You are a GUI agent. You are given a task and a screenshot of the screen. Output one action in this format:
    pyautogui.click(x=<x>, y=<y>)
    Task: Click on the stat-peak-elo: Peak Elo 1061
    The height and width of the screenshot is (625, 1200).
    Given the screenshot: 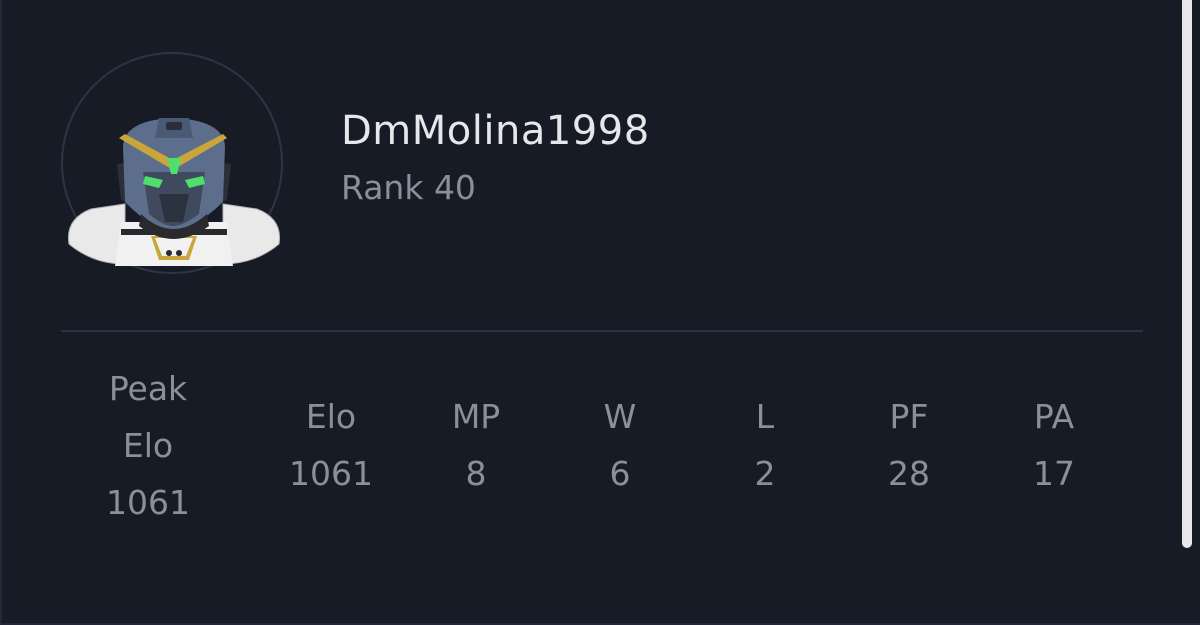 What is the action you would take?
    pyautogui.click(x=148, y=445)
    